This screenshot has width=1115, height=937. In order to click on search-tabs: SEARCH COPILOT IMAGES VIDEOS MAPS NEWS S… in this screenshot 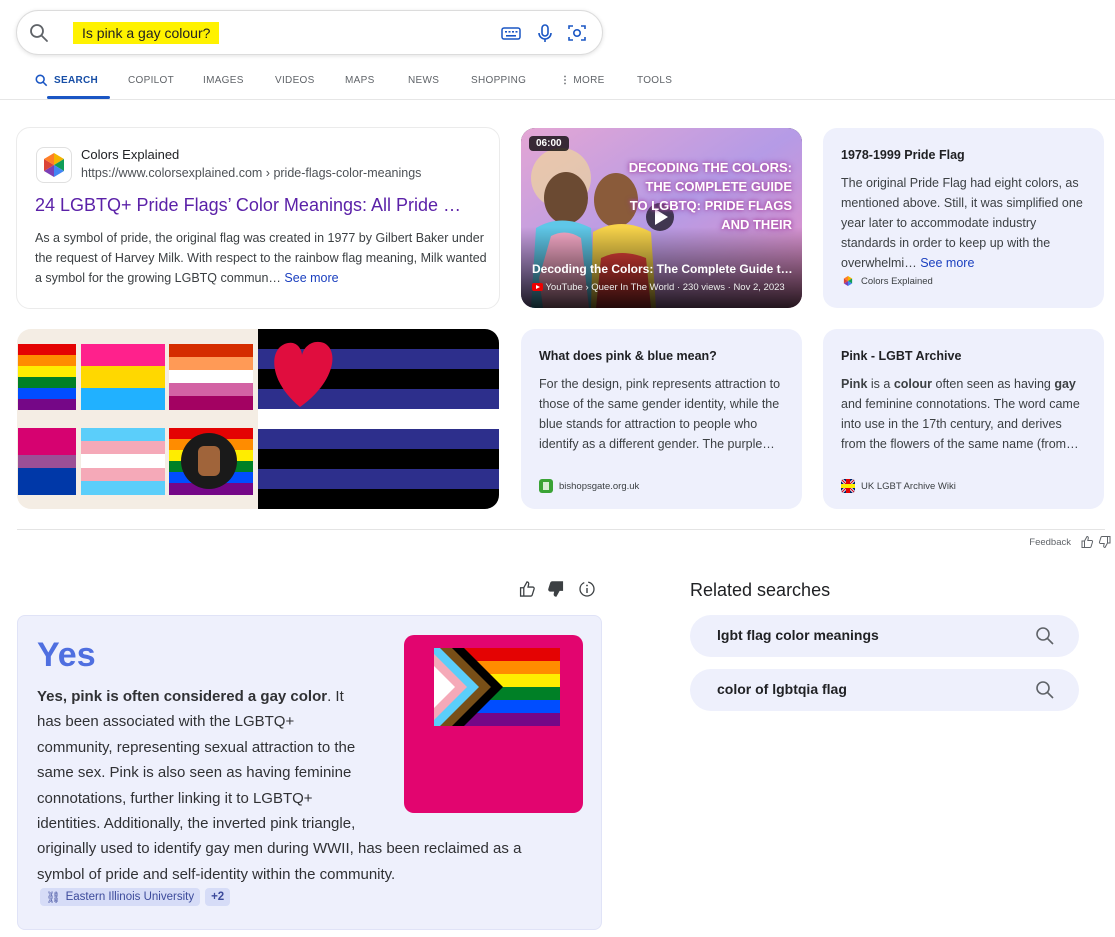, I will do `click(557, 81)`.